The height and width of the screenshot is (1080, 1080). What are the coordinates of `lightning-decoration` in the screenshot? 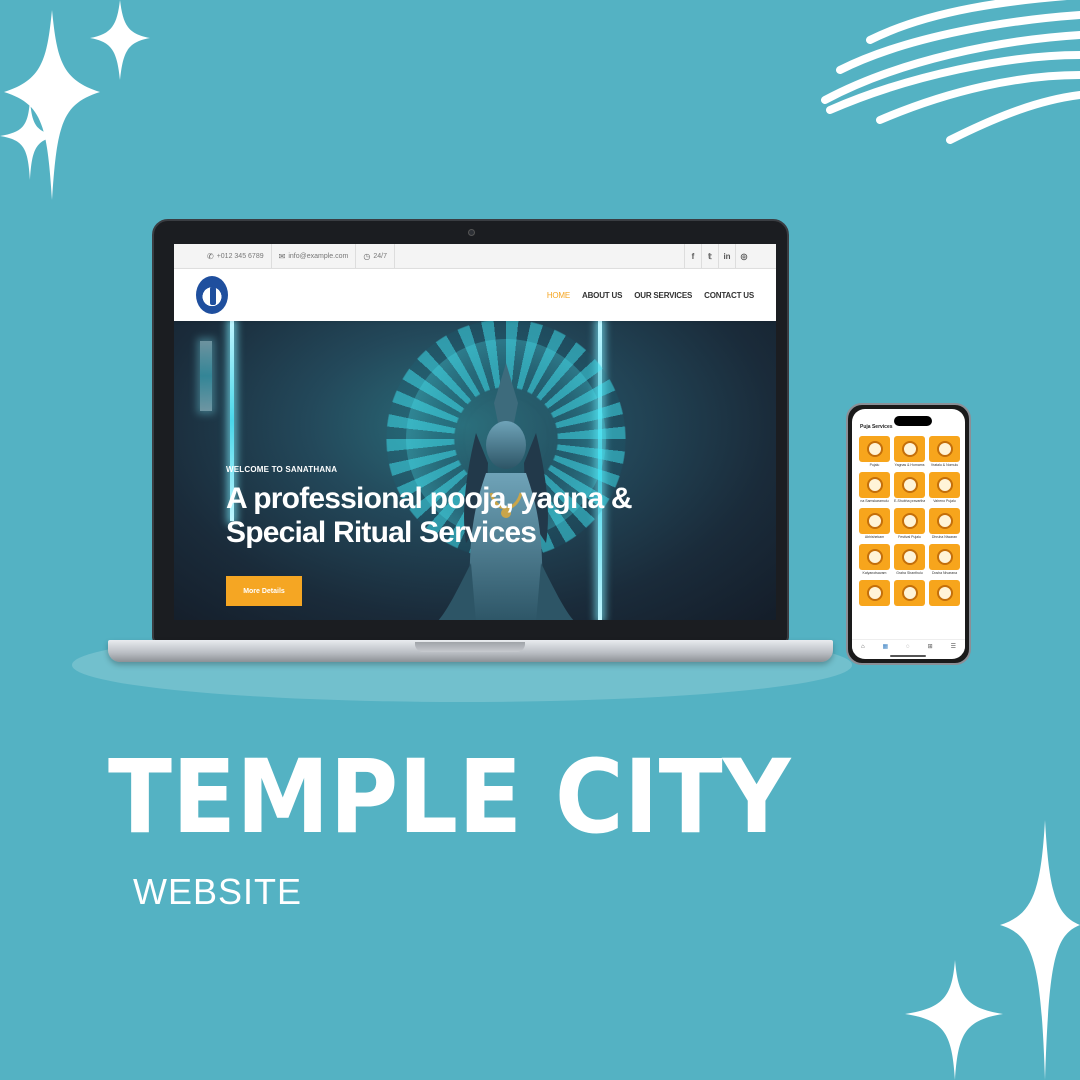 It's located at (206, 376).